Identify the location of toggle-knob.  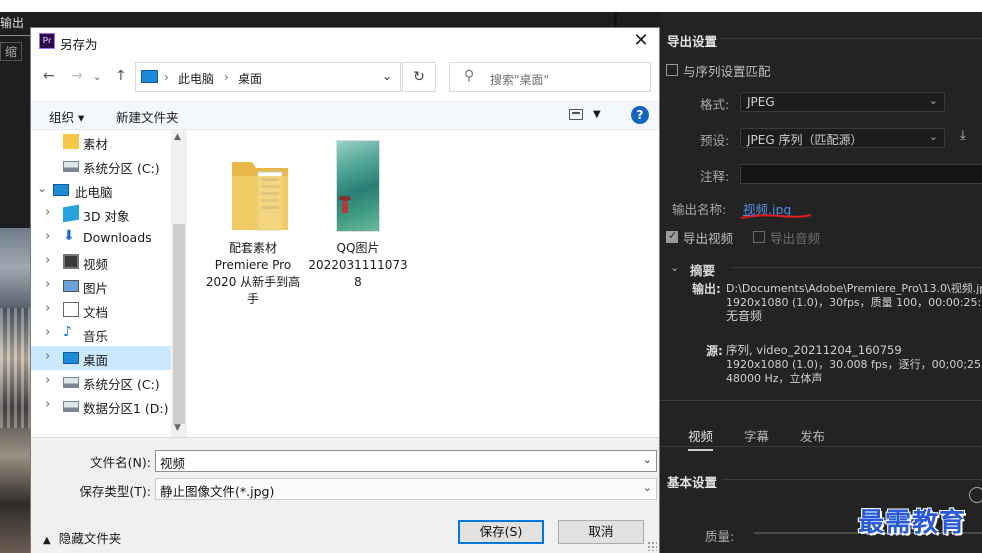
(975, 495).